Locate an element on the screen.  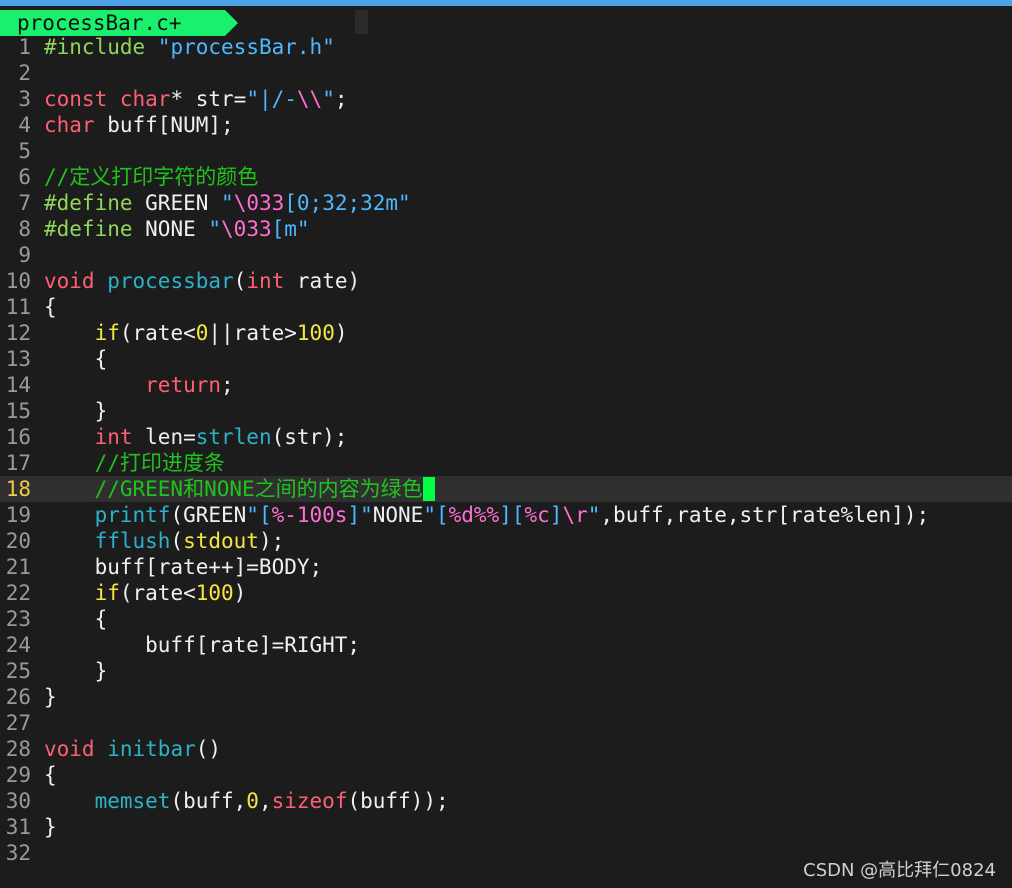
line-number: 24 is located at coordinates (18, 645).